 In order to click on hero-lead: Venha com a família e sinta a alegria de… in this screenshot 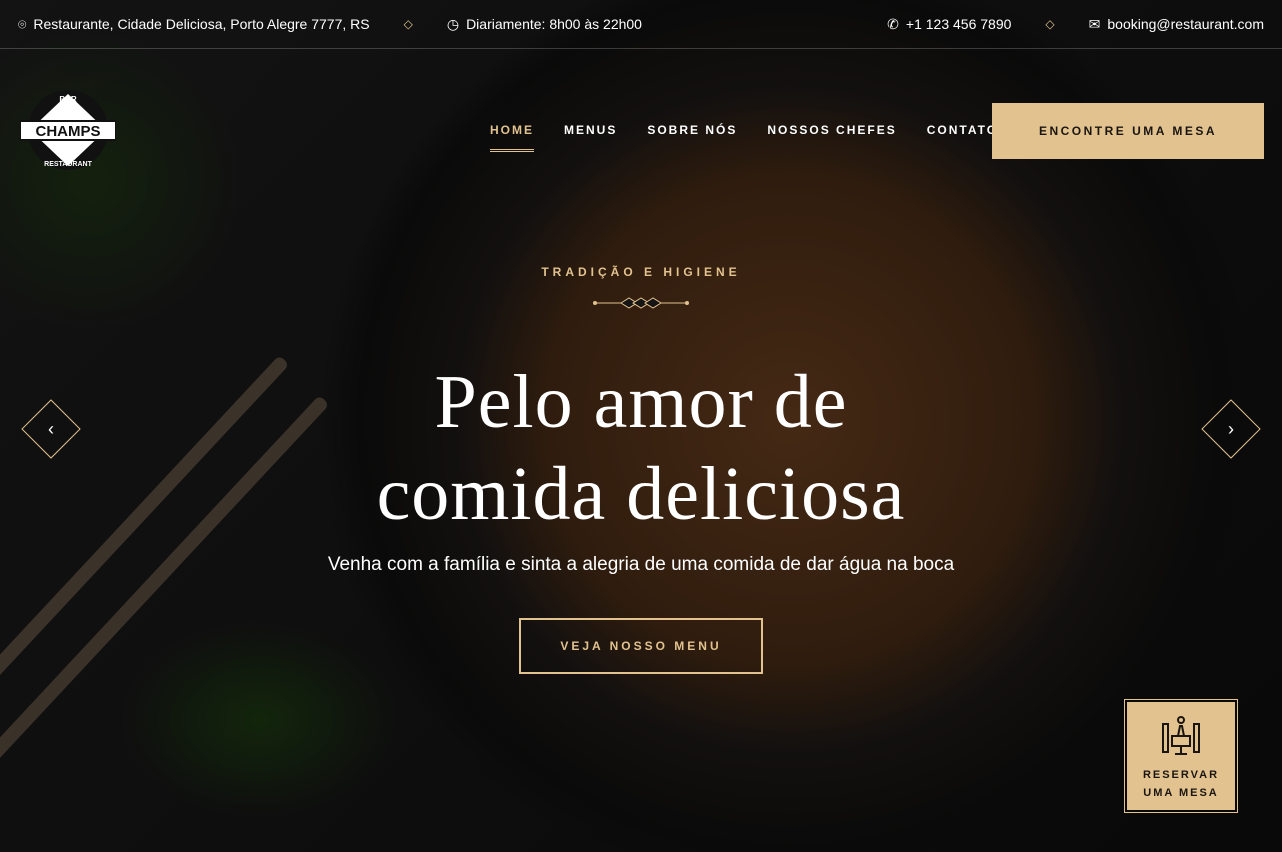, I will do `click(641, 564)`.